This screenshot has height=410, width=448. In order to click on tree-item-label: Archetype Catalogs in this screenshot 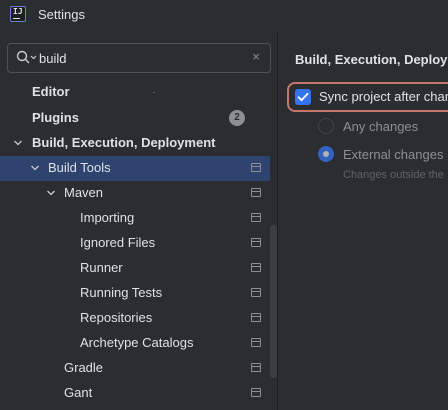, I will do `click(137, 342)`.